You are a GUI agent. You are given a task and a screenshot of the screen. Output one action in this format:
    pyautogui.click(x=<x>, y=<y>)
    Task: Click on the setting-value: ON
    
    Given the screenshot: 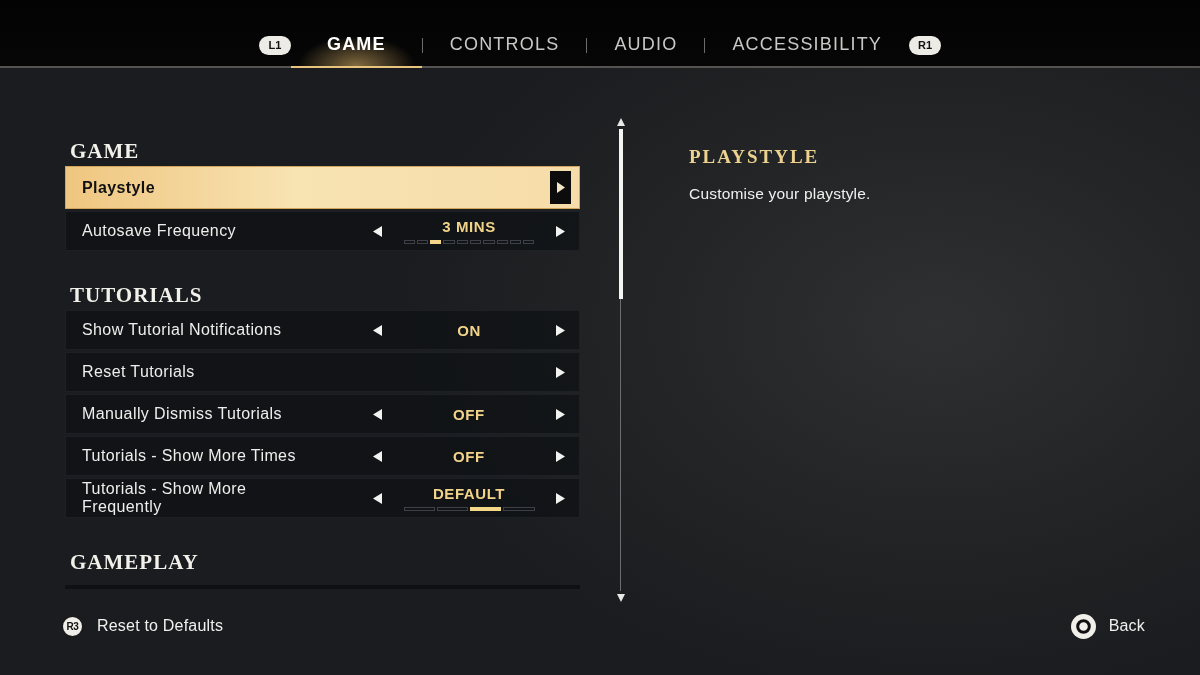 What is the action you would take?
    pyautogui.click(x=469, y=330)
    